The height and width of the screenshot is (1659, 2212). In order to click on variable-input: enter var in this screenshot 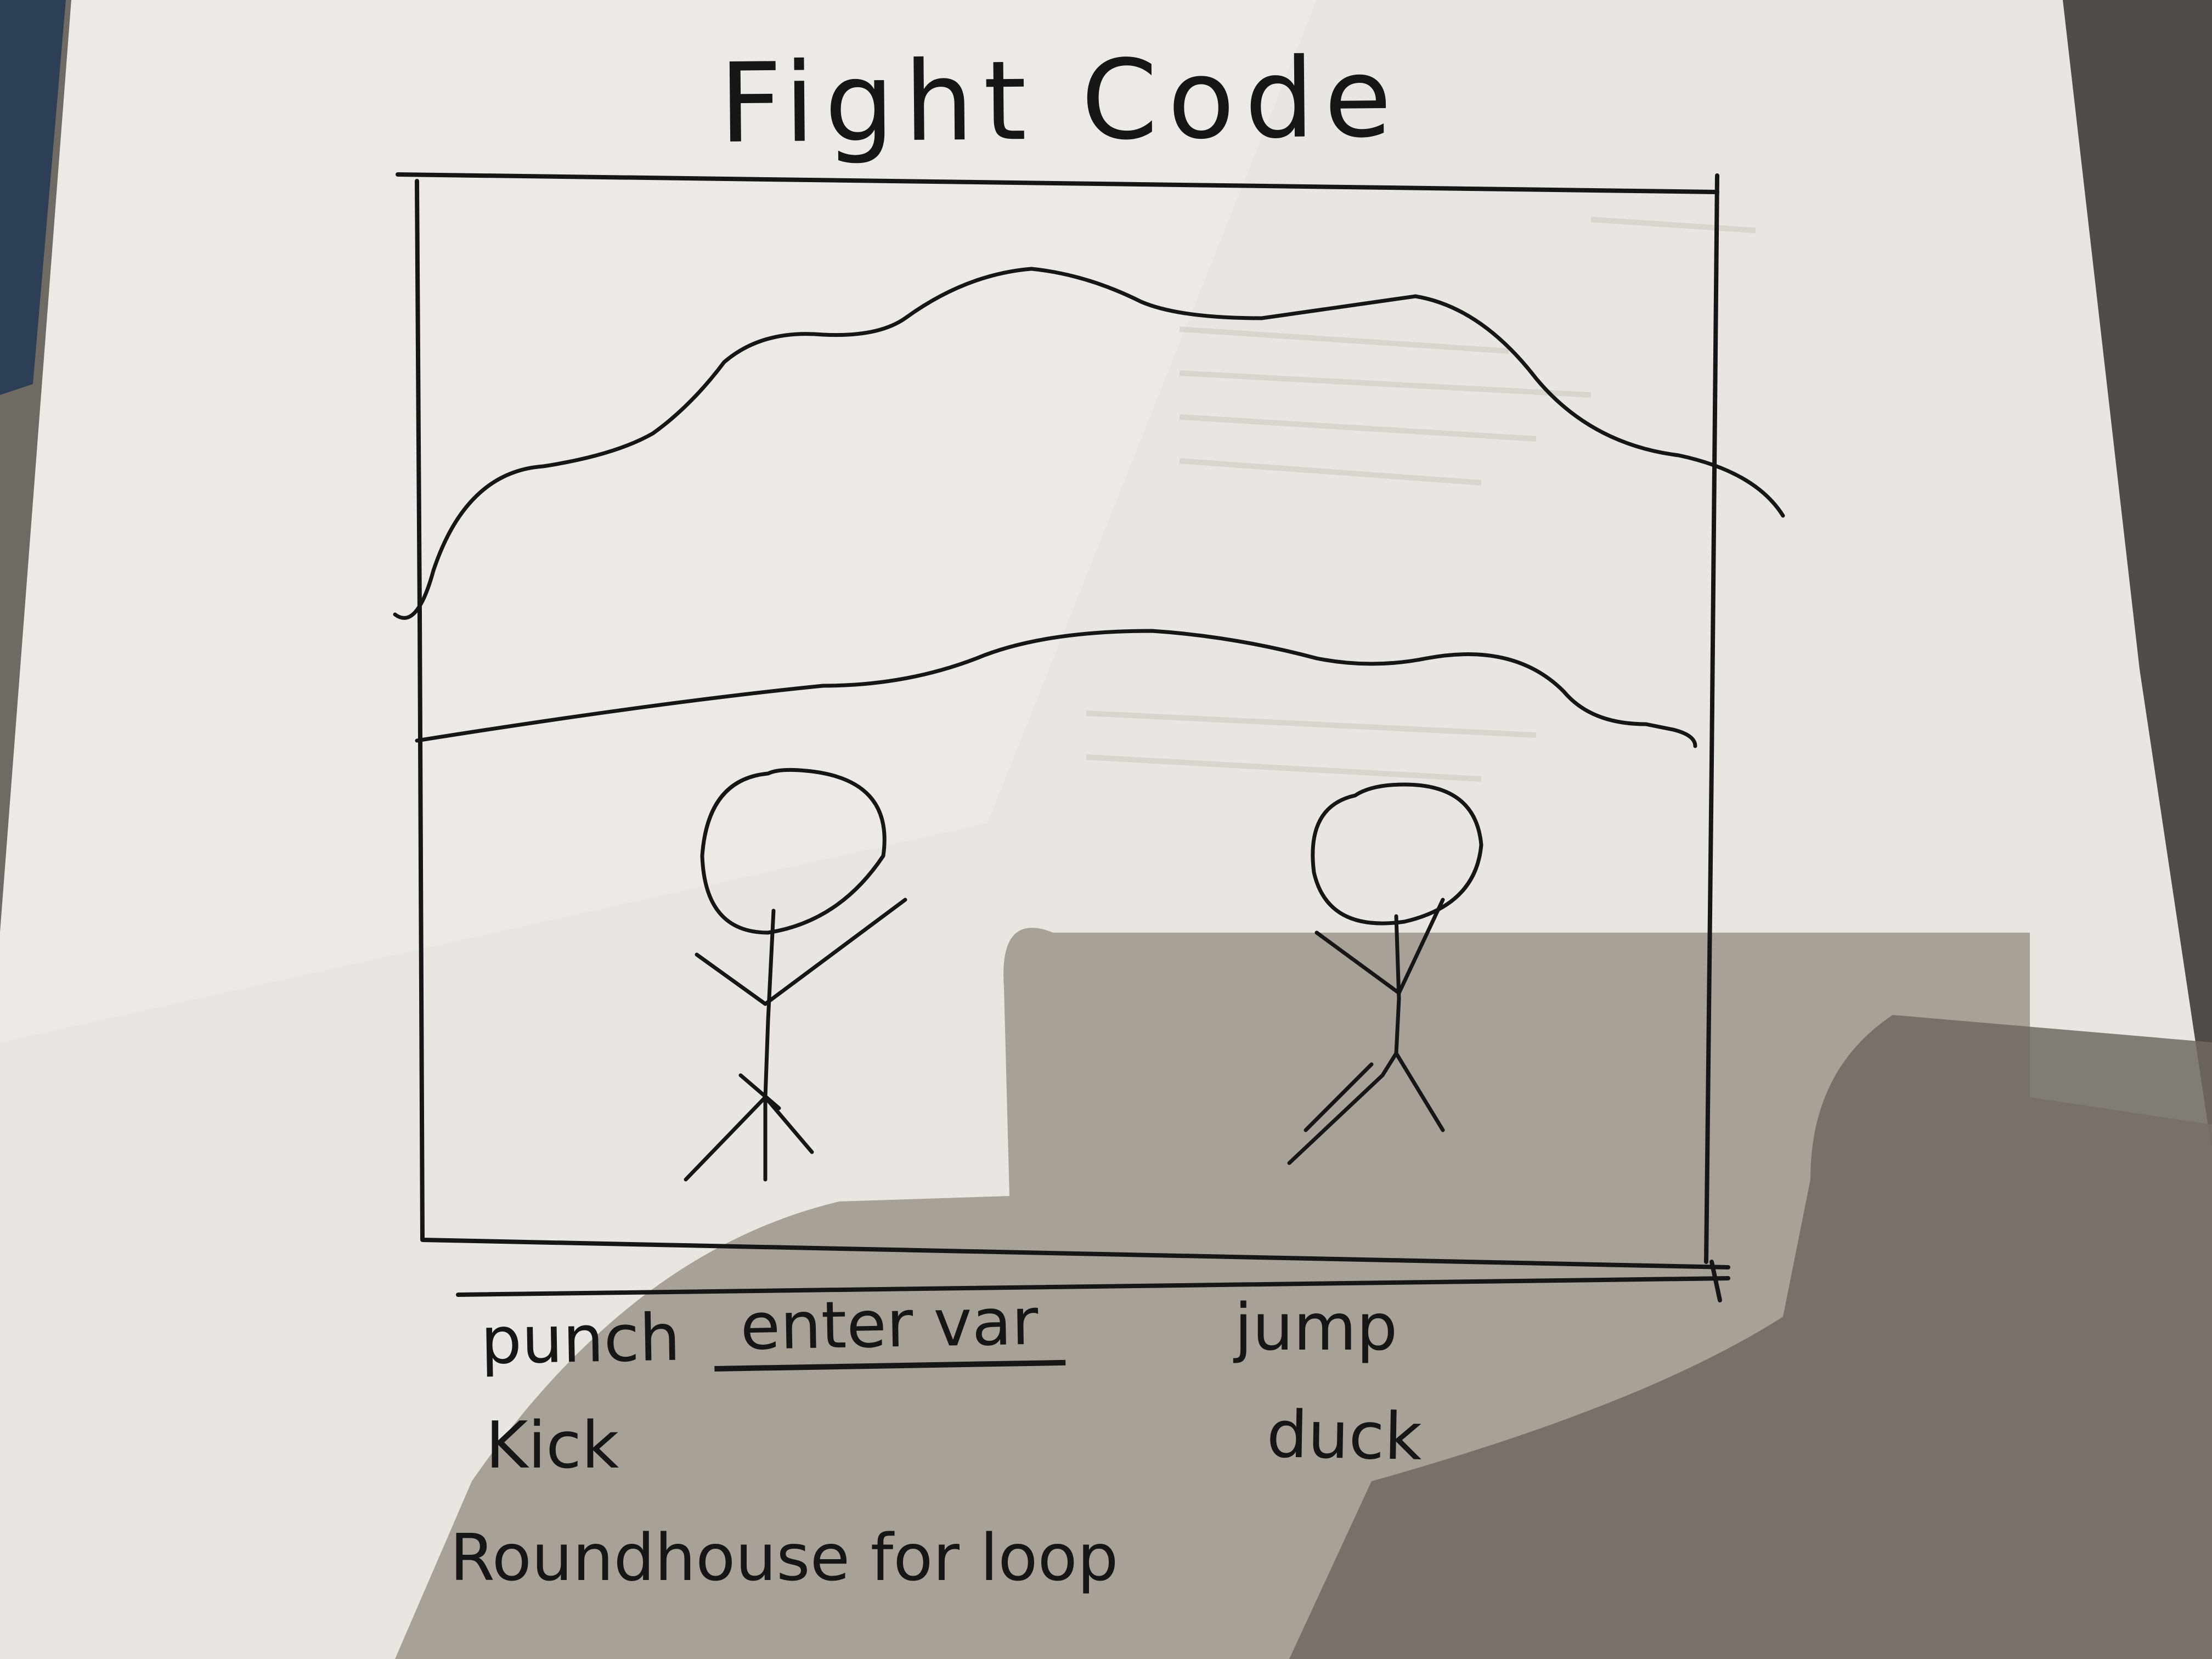, I will do `click(890, 1328)`.